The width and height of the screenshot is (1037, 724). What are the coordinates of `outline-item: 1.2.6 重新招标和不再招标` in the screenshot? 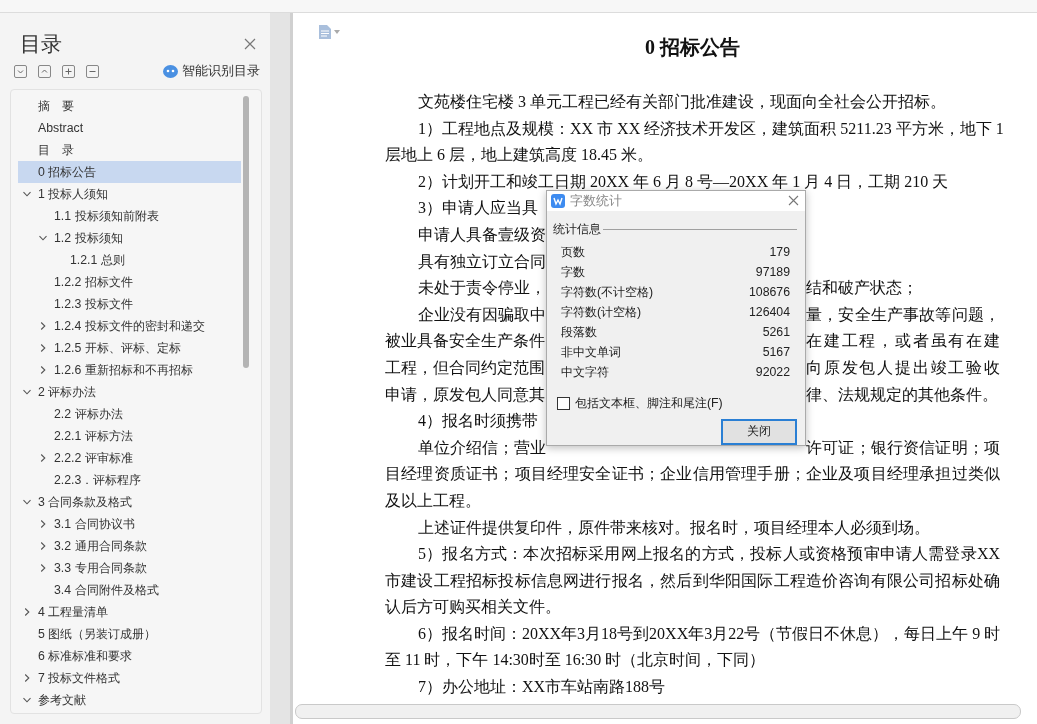 It's located at (129, 370).